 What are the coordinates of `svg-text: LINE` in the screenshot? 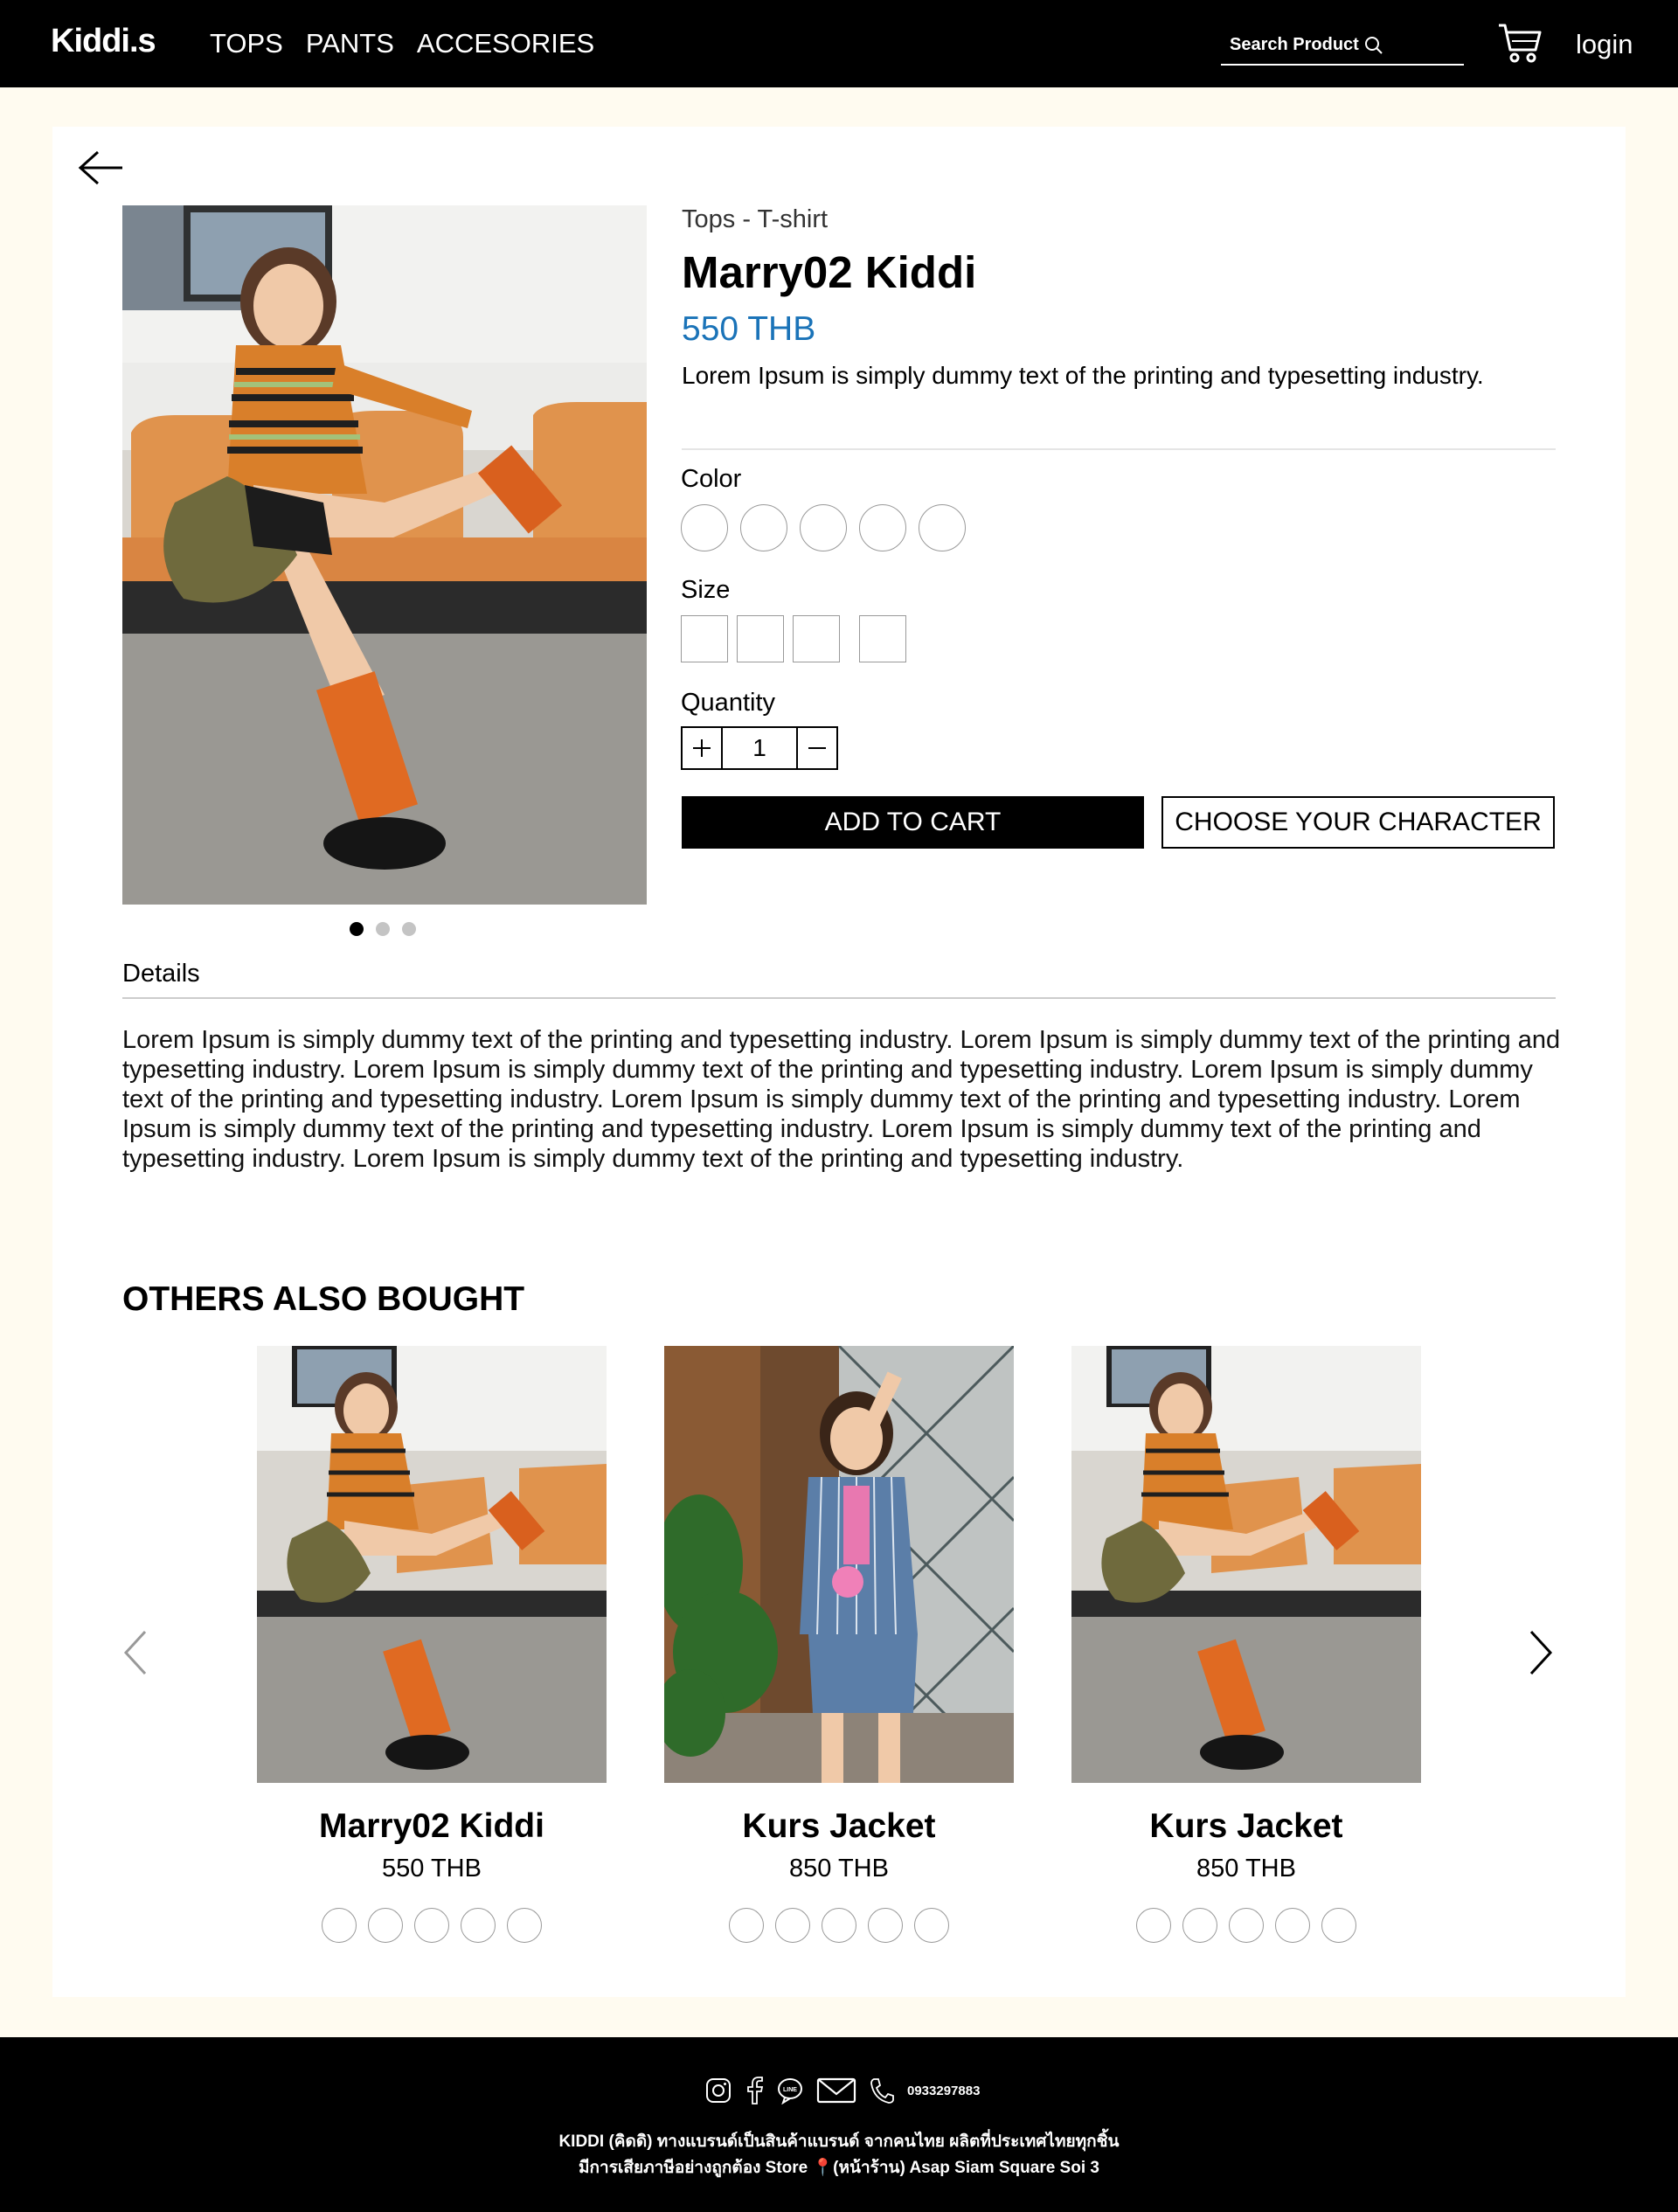 It's located at (790, 2090).